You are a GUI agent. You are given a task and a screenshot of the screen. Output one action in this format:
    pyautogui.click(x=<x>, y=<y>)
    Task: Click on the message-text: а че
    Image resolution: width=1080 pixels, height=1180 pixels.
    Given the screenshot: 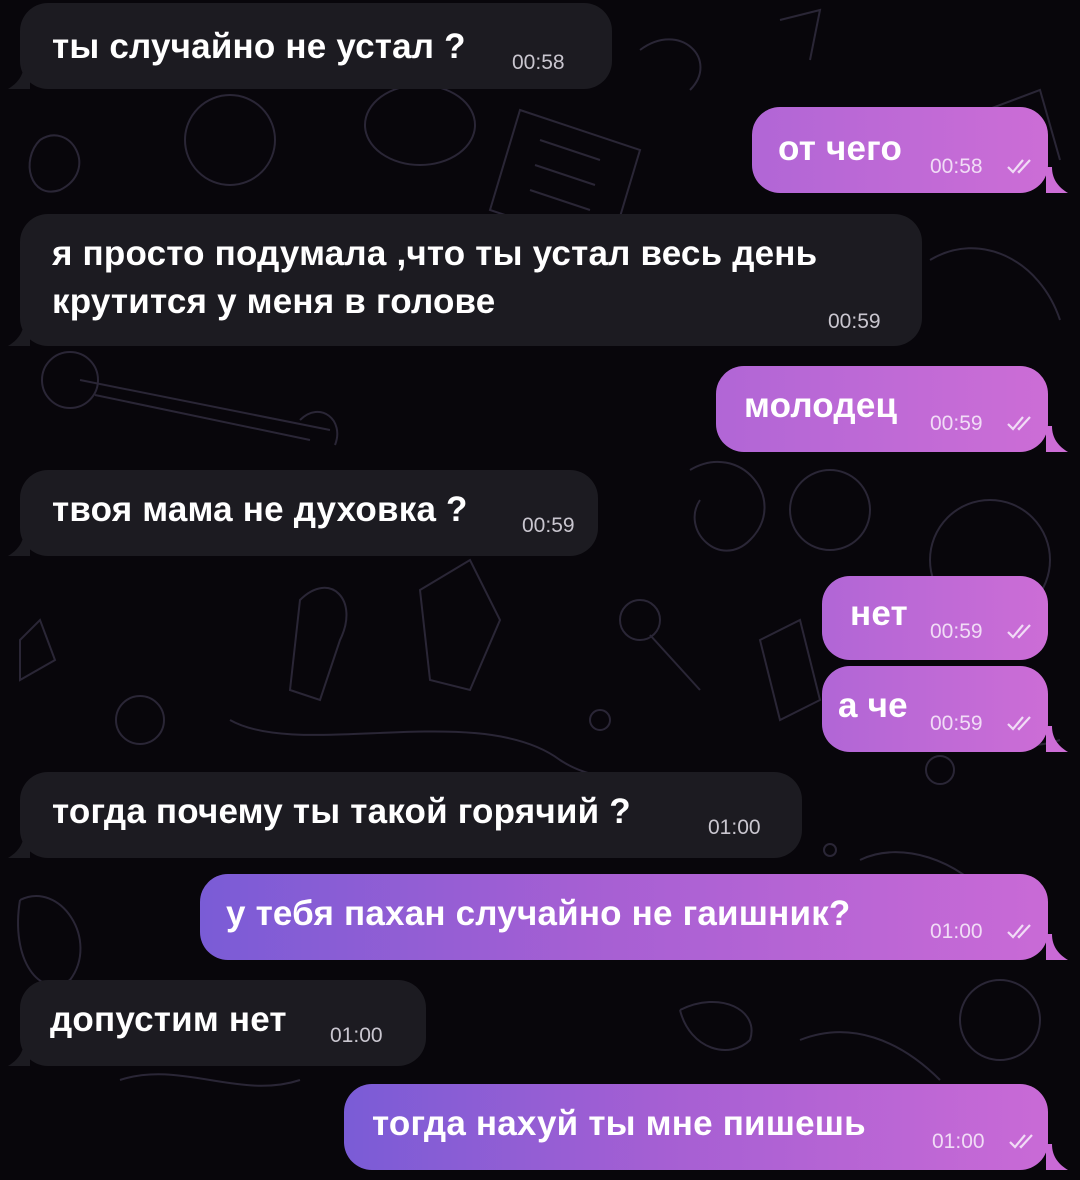 What is the action you would take?
    pyautogui.click(x=873, y=705)
    